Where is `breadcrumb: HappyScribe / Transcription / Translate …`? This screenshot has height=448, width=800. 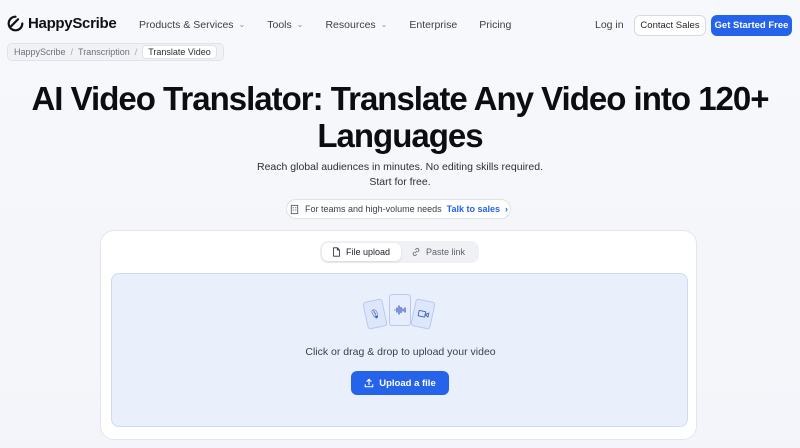 breadcrumb: HappyScribe / Transcription / Translate … is located at coordinates (115, 52).